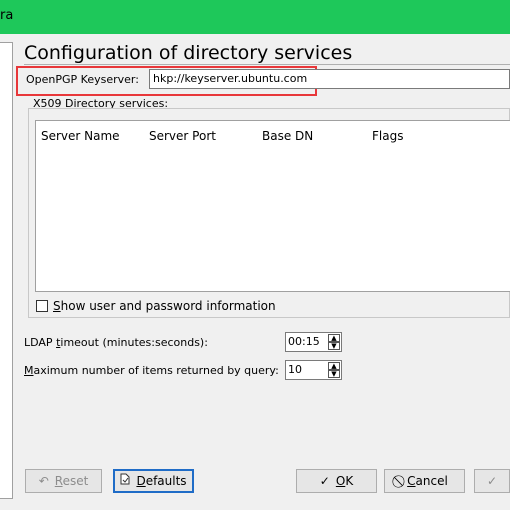  I want to click on undo-icon: ↶, so click(43, 481).